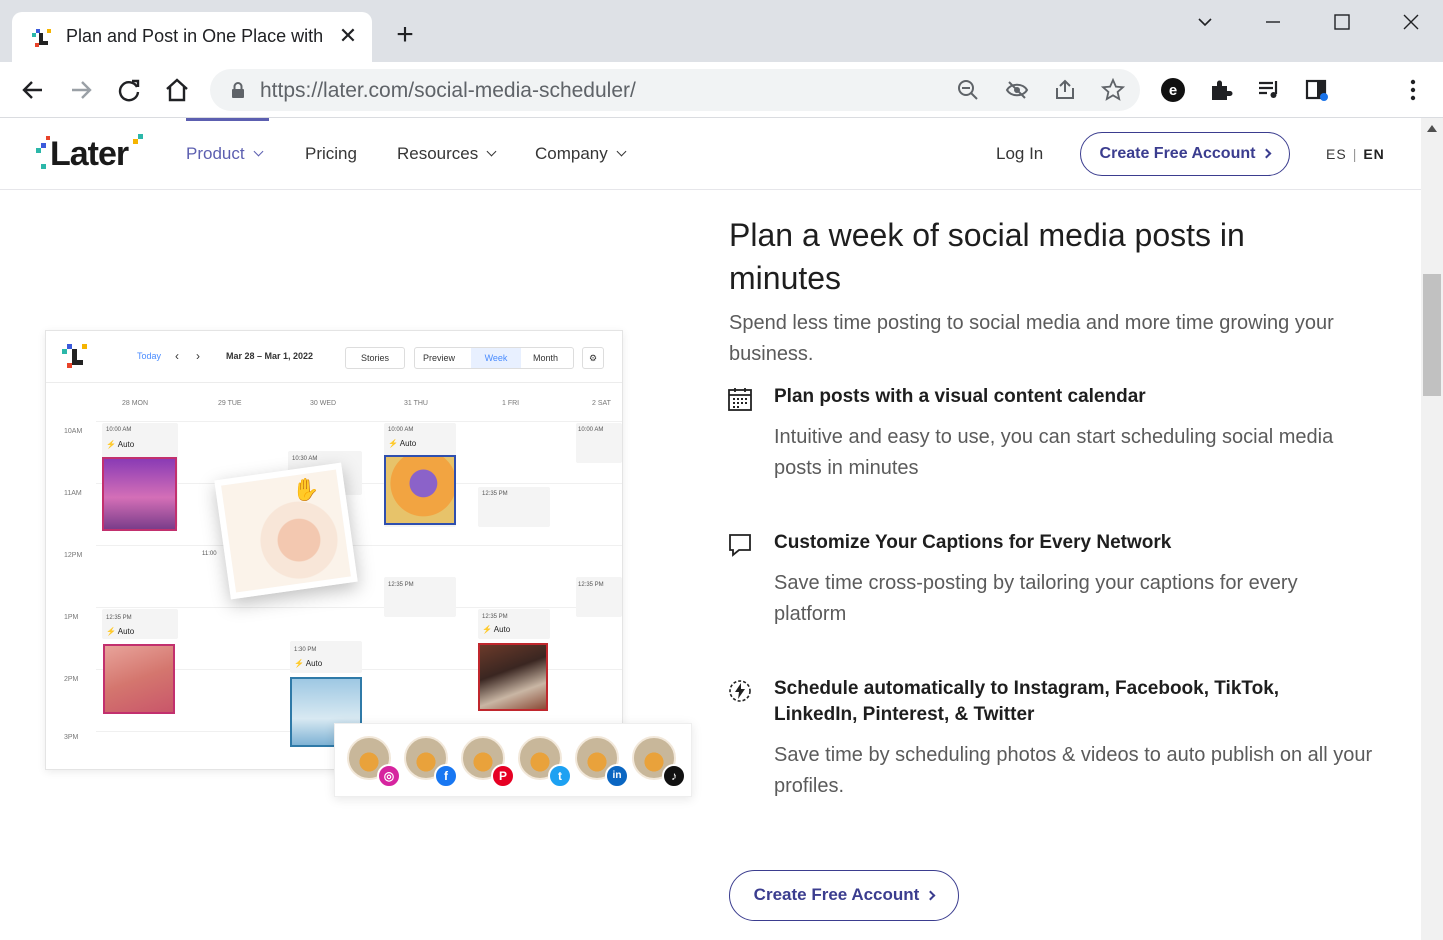 The image size is (1443, 940). What do you see at coordinates (1065, 90) in the screenshot?
I see `share-icon` at bounding box center [1065, 90].